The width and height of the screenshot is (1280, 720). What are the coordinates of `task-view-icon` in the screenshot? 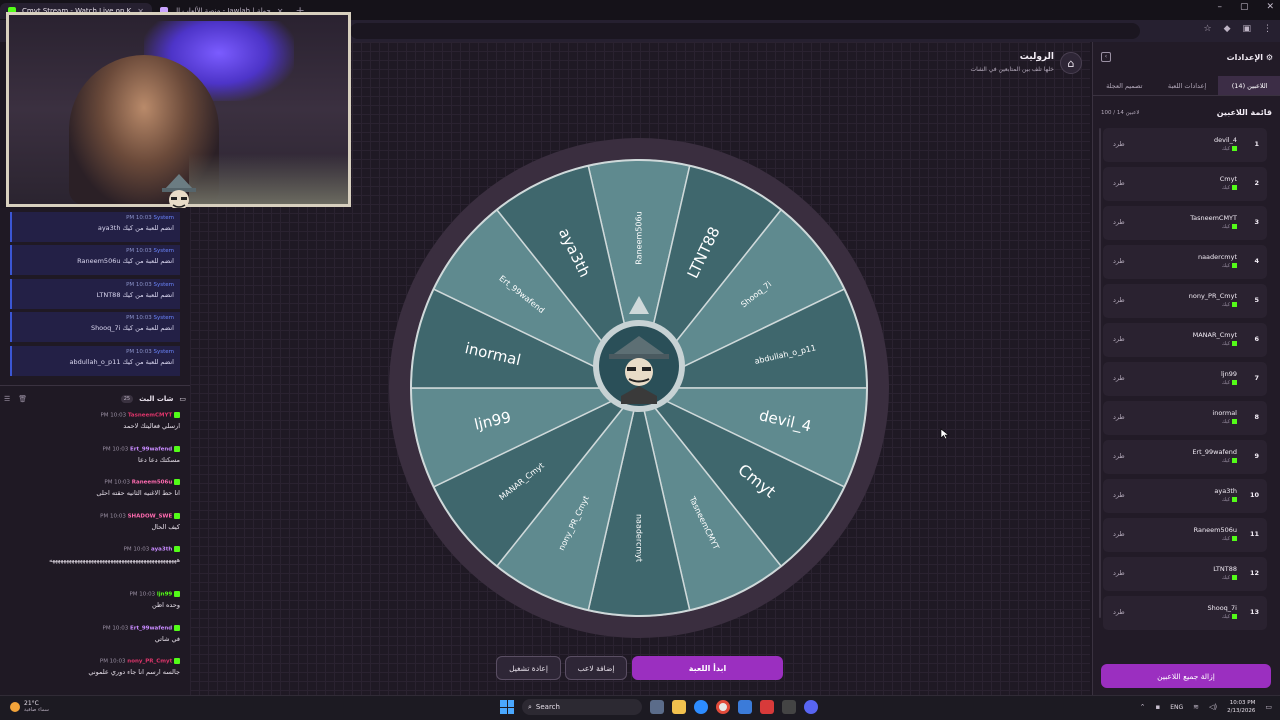 It's located at (657, 707).